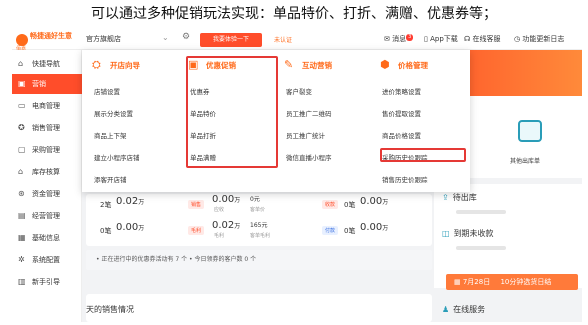 The height and width of the screenshot is (325, 588). What do you see at coordinates (21, 63) in the screenshot?
I see `home-icon: ⌂` at bounding box center [21, 63].